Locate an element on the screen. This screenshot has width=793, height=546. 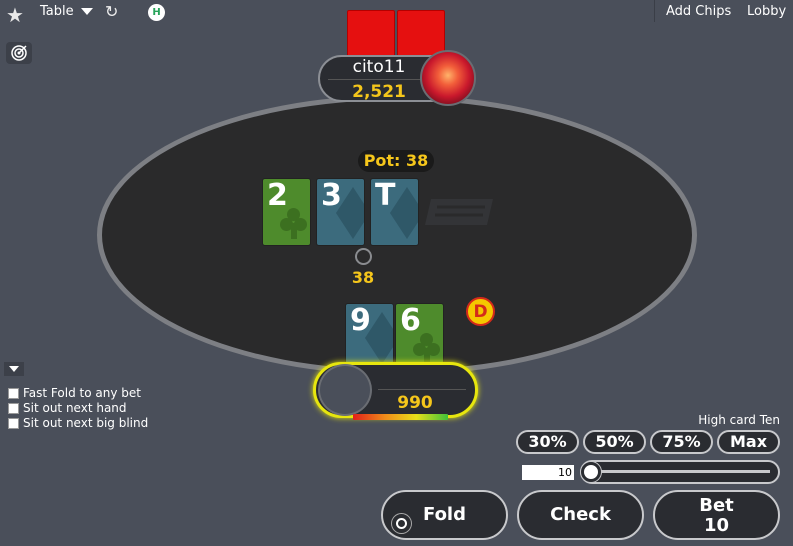
preset-75-button: 75% is located at coordinates (681, 442).